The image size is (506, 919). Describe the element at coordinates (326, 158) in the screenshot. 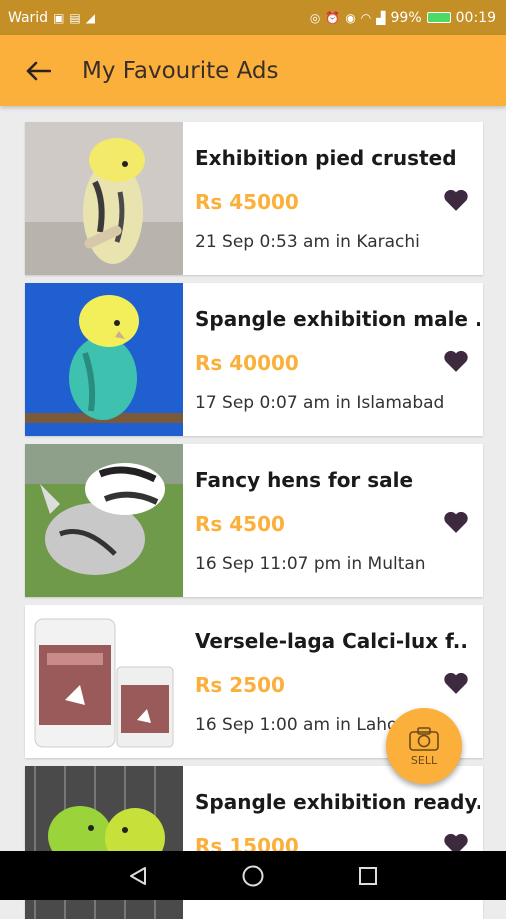

I see `ad-title: Exhibition pied crusted` at that location.